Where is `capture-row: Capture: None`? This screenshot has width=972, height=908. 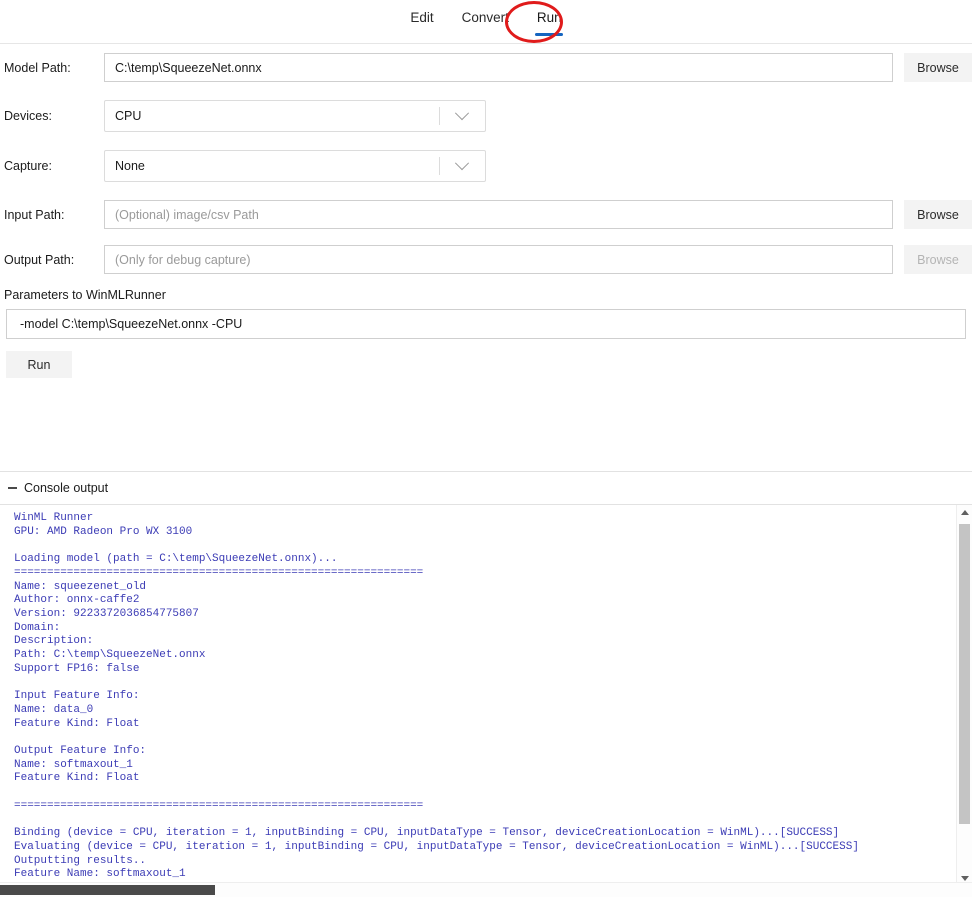
capture-row: Capture: None is located at coordinates (486, 166).